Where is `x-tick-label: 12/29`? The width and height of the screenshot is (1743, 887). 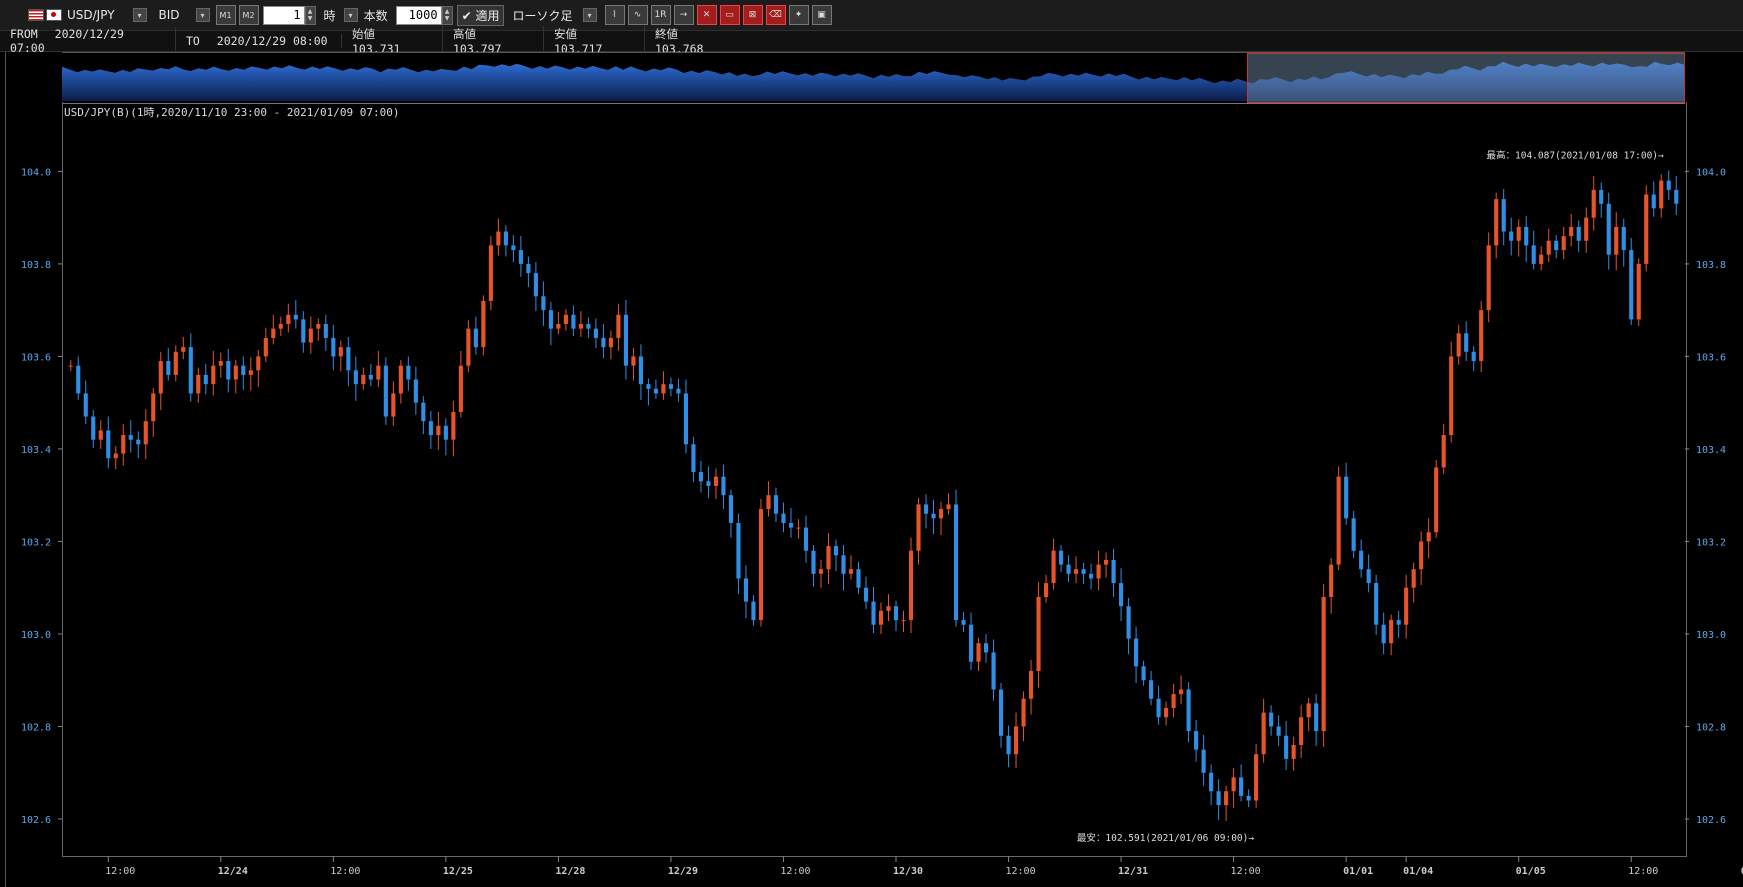 x-tick-label: 12/29 is located at coordinates (683, 871).